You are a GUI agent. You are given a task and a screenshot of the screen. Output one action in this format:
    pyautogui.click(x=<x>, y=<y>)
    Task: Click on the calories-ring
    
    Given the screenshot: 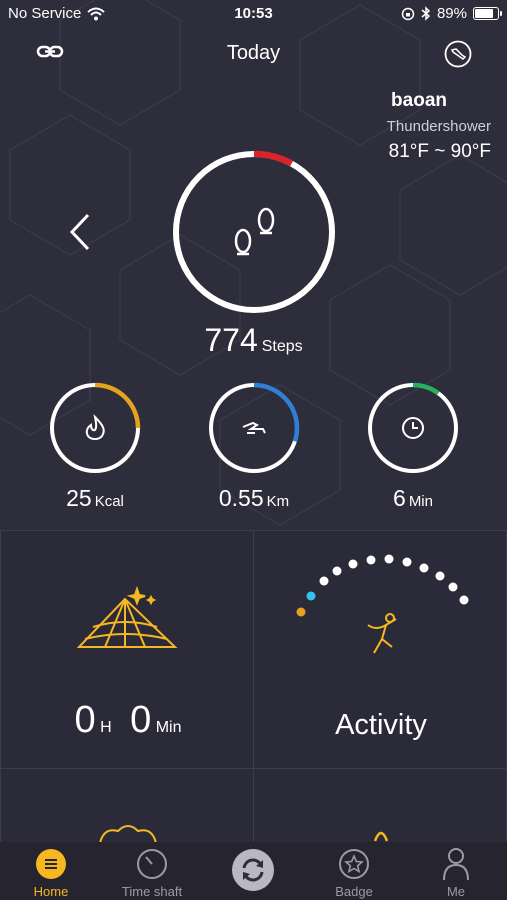 What is the action you would take?
    pyautogui.click(x=95, y=427)
    